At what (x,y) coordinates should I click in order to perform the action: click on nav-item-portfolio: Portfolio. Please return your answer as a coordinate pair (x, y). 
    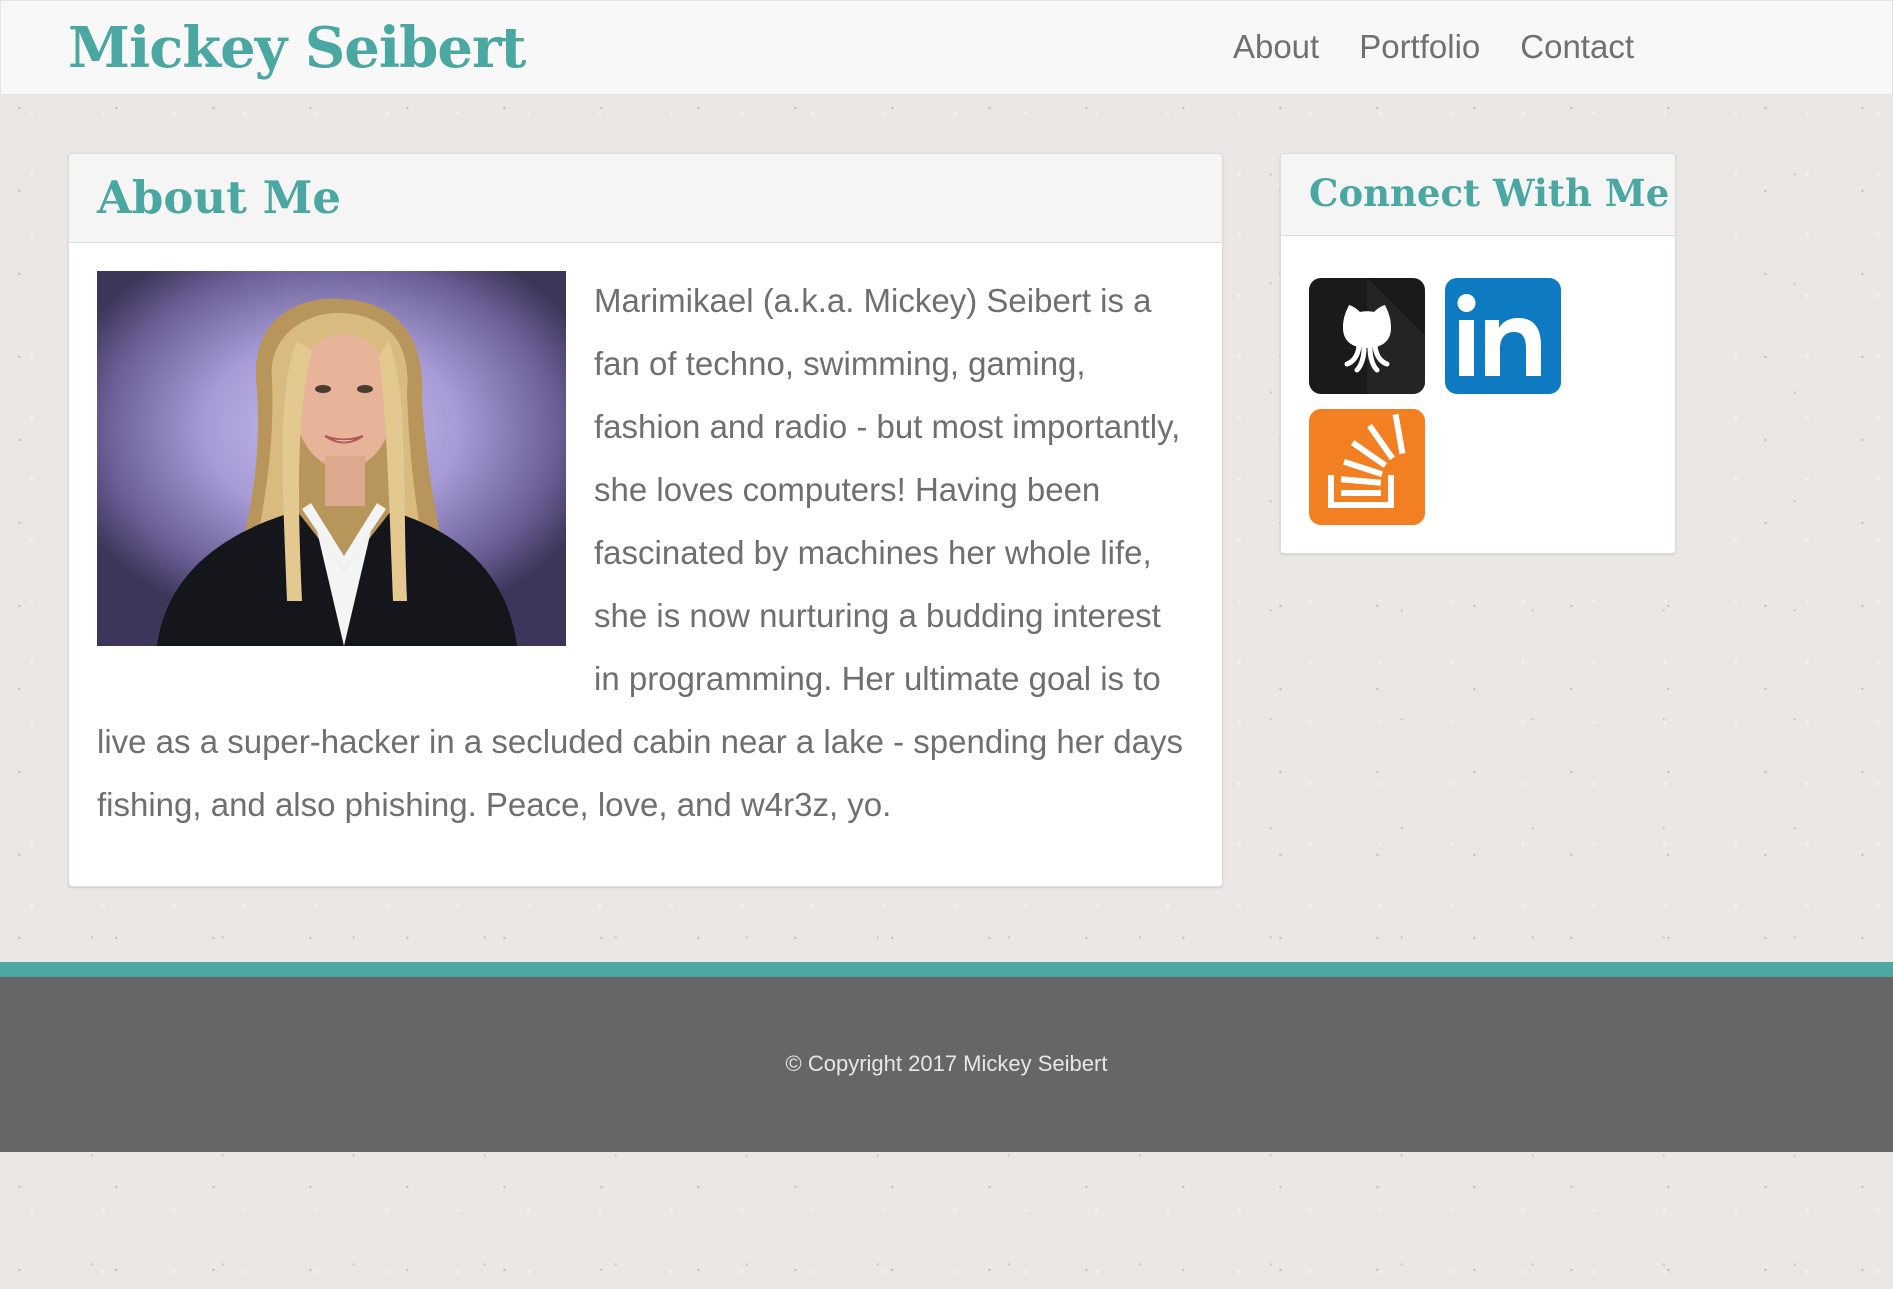
    Looking at the image, I should click on (1419, 47).